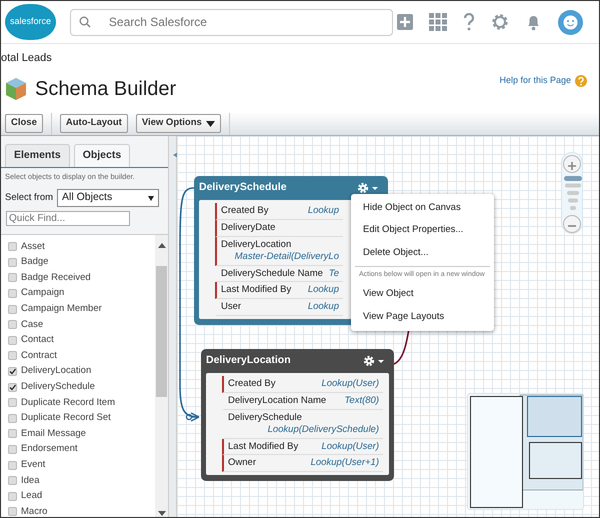 The image size is (600, 518). What do you see at coordinates (78, 356) in the screenshot?
I see `object-item: Contract` at bounding box center [78, 356].